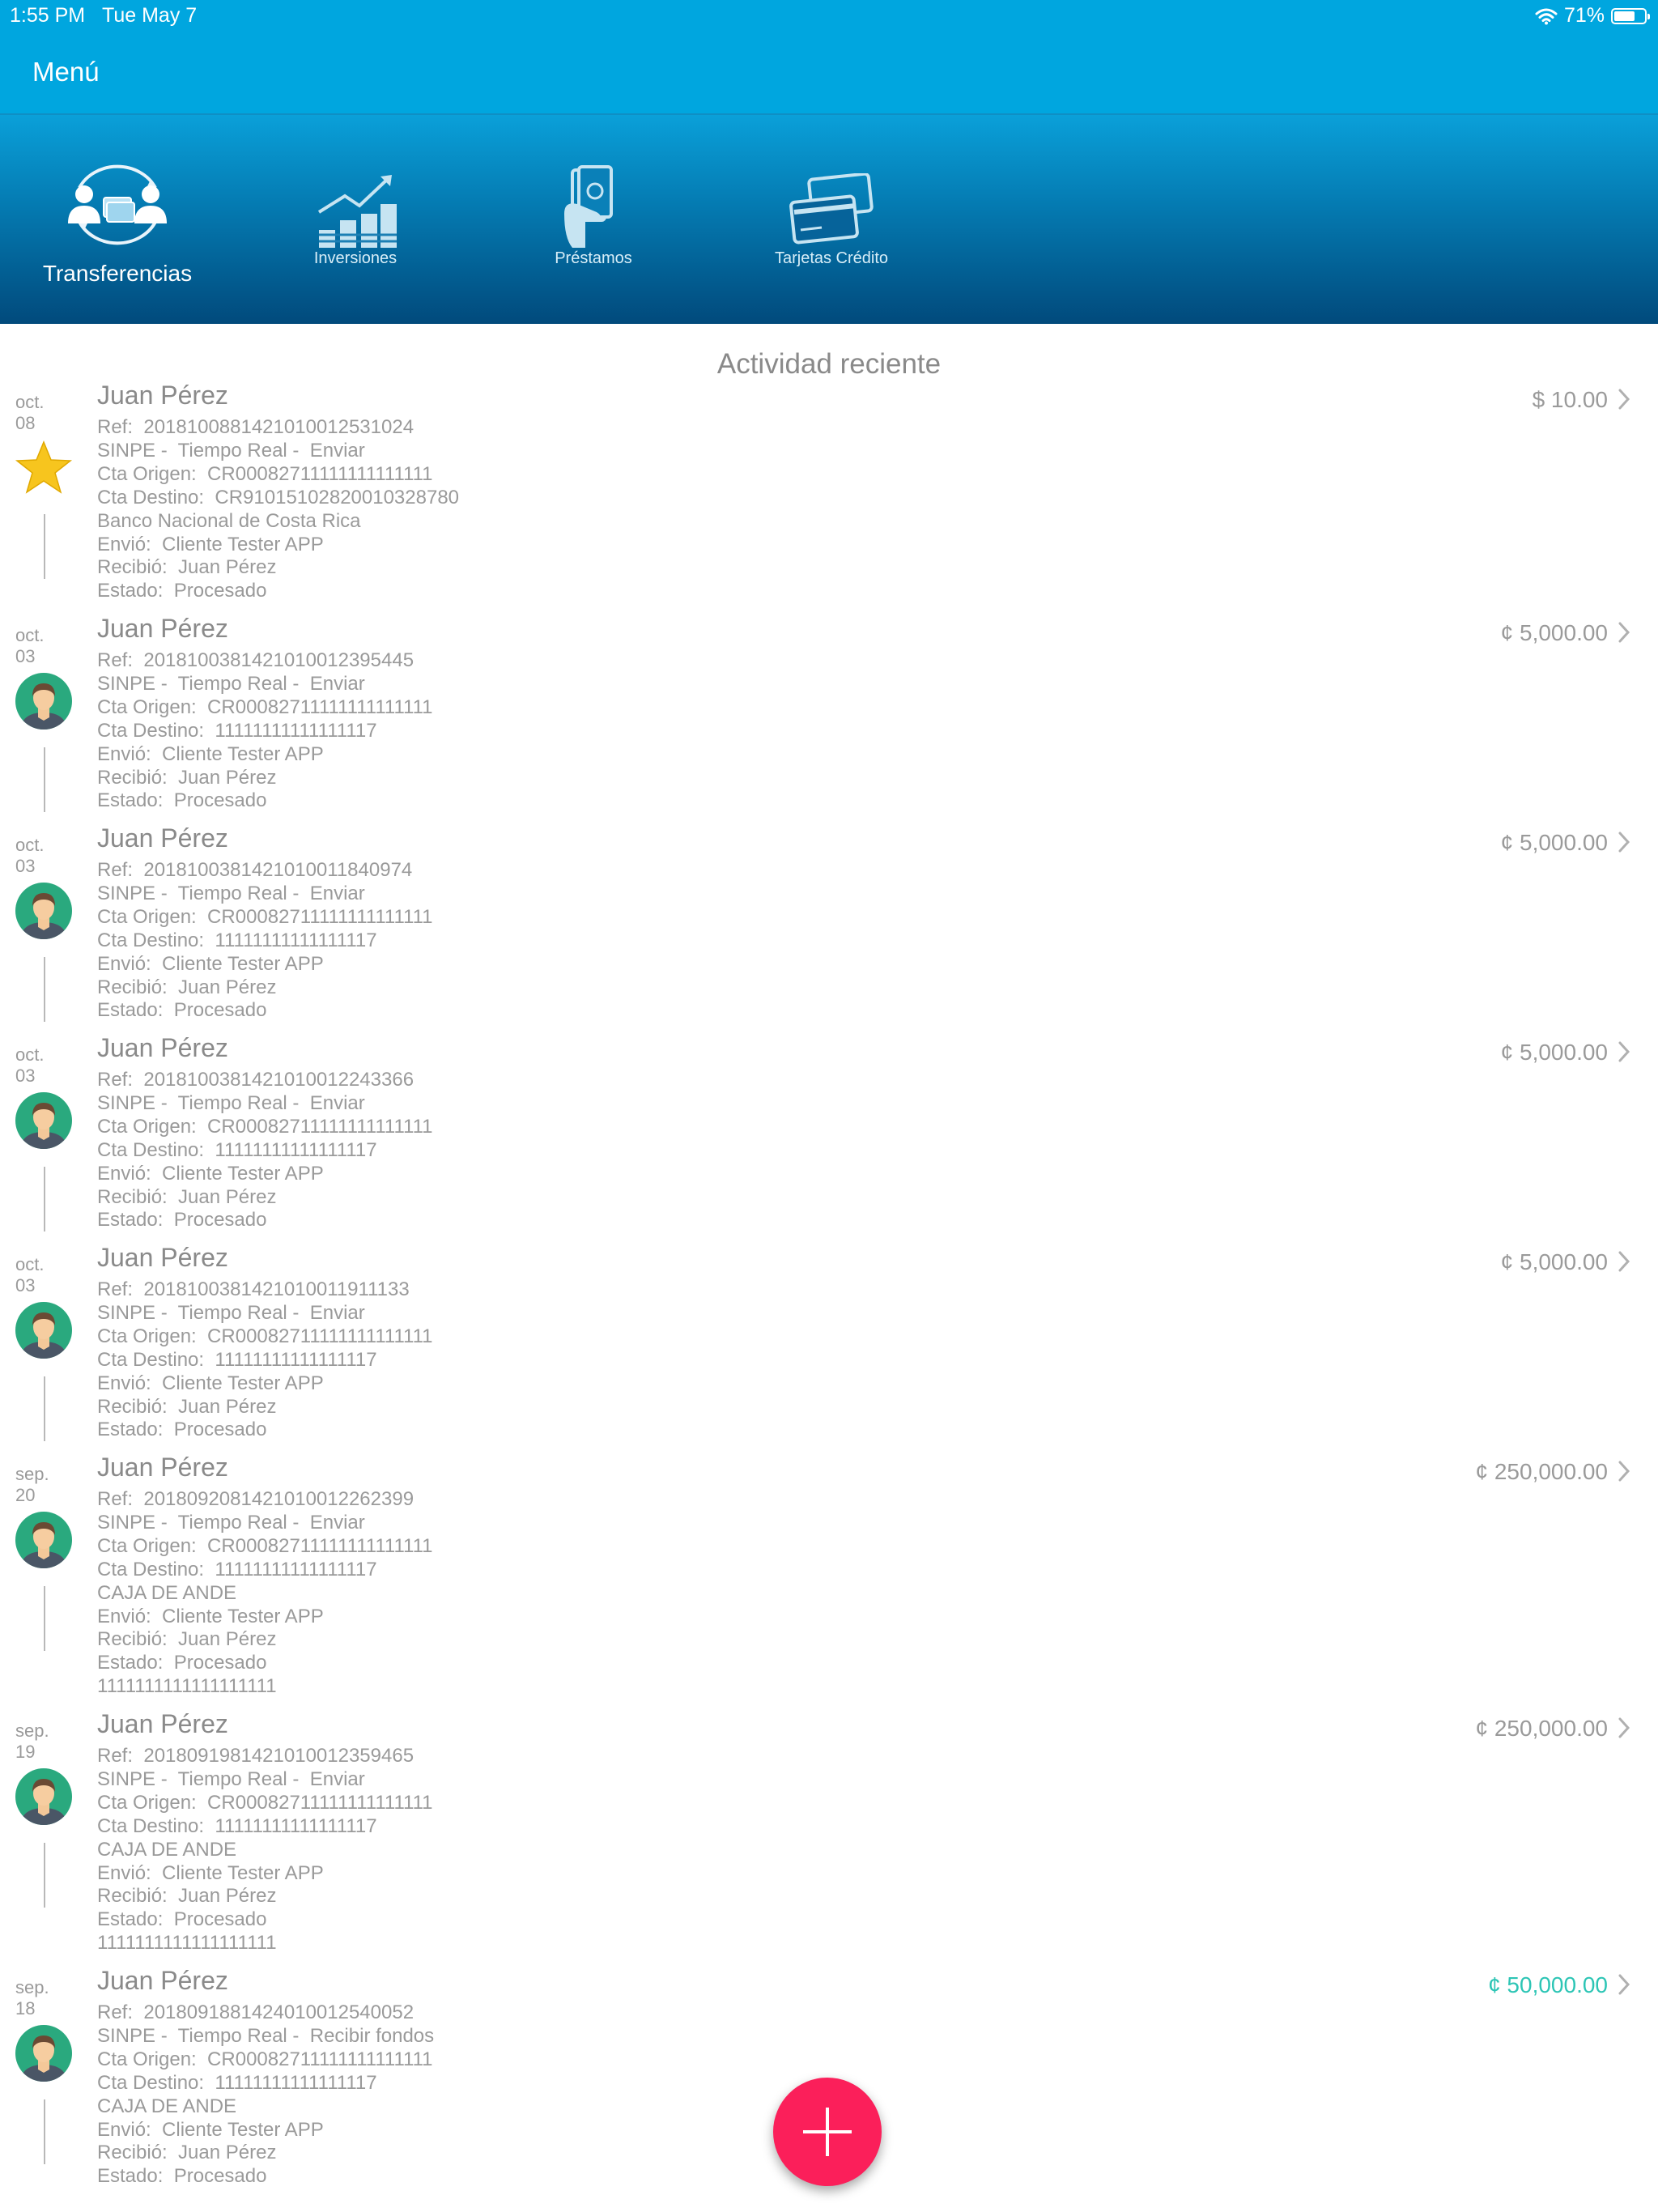  Describe the element at coordinates (829, 74) in the screenshot. I see `nav-bar: Menú` at that location.